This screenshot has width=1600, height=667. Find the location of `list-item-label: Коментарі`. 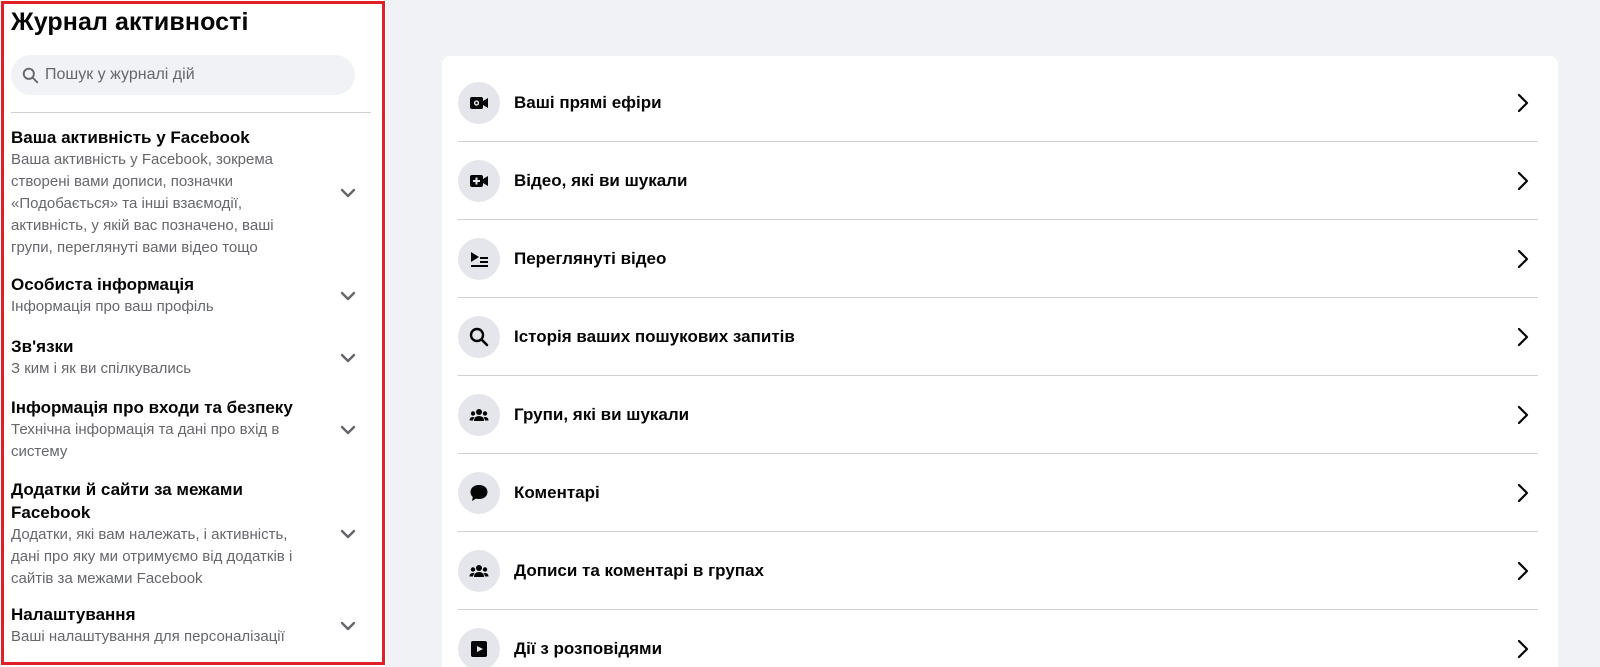

list-item-label: Коментарі is located at coordinates (557, 492).